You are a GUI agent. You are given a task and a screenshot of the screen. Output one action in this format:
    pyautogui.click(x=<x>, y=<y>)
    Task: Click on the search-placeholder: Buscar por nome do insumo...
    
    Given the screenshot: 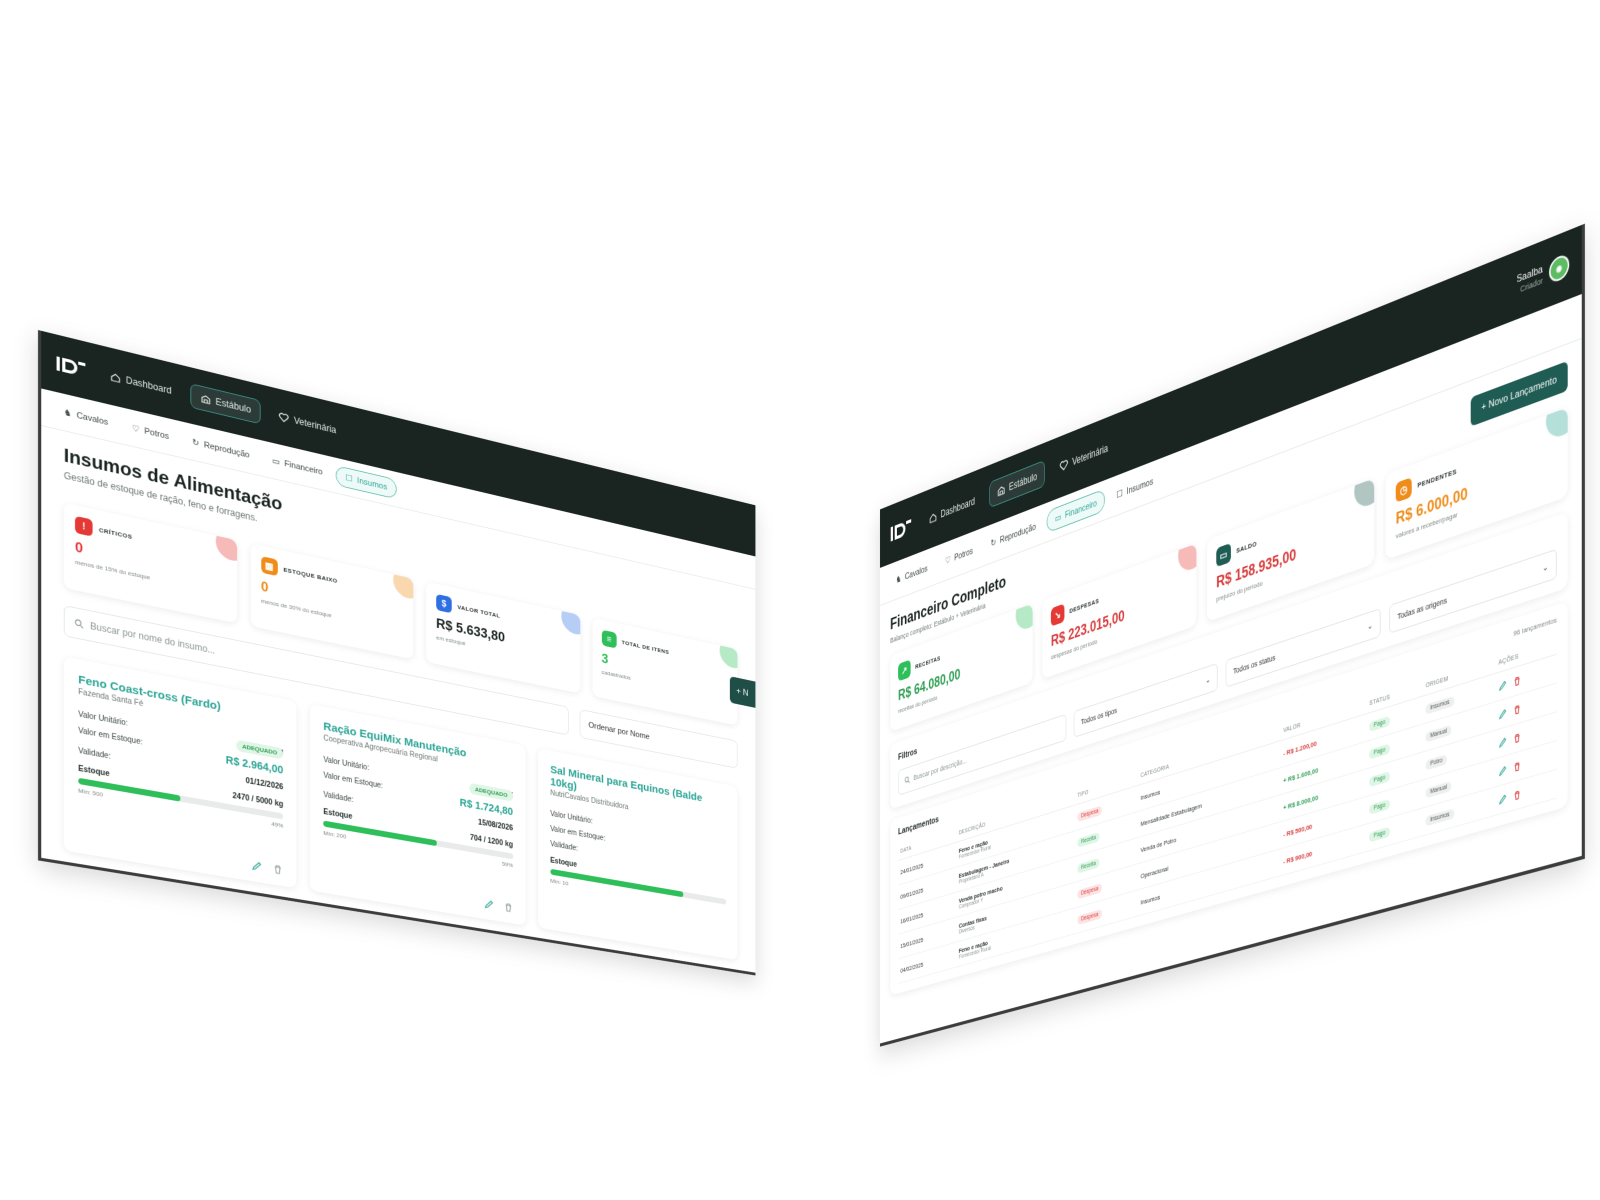 What is the action you would take?
    pyautogui.click(x=153, y=638)
    